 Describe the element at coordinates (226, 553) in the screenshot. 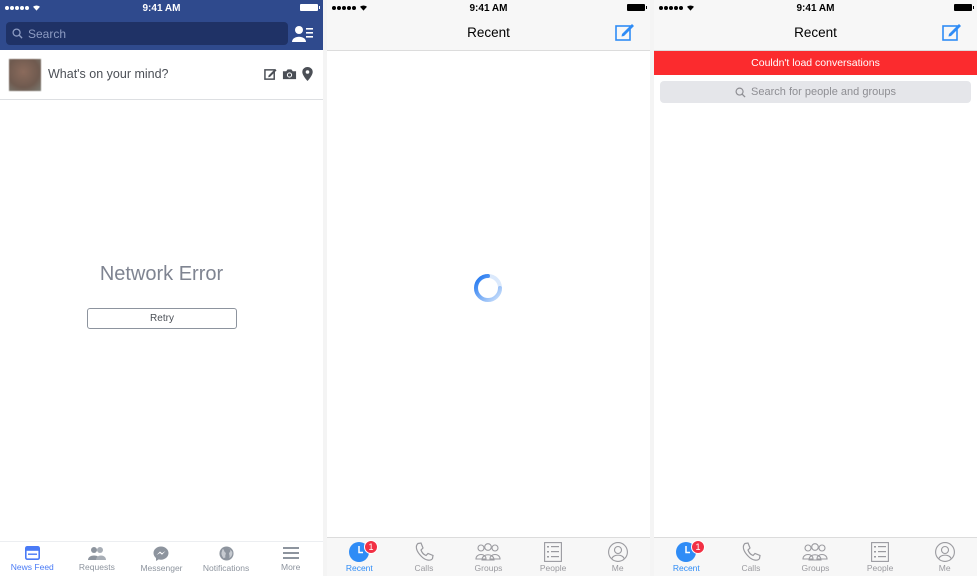

I see `globe-icon` at that location.